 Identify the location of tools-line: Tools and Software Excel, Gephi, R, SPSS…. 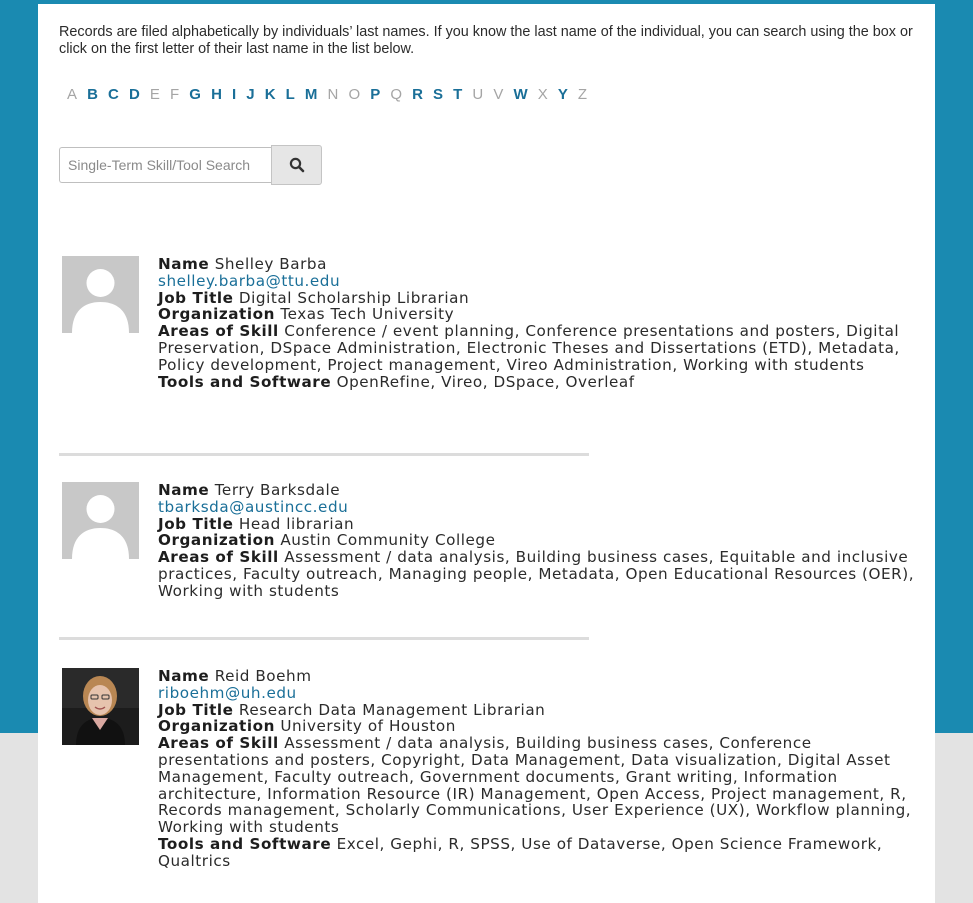
(538, 853).